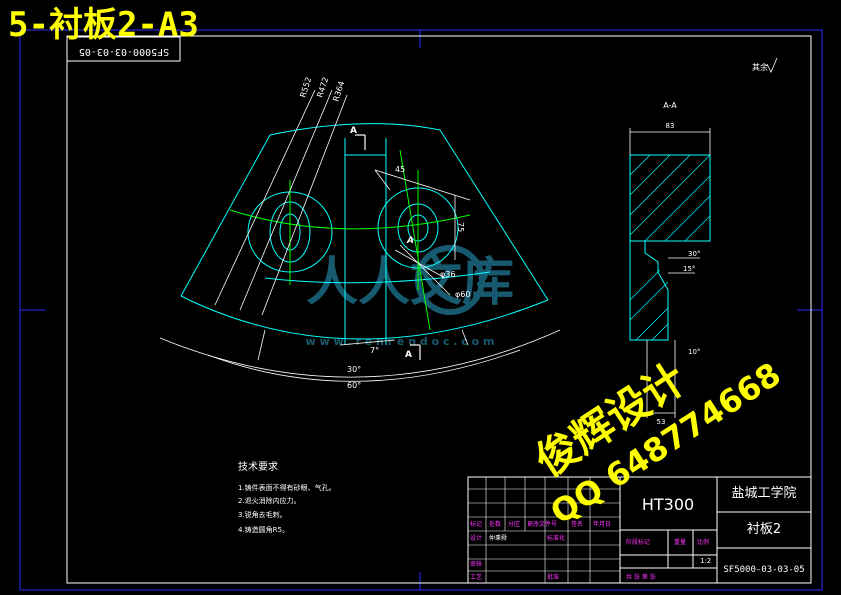 Image resolution: width=841 pixels, height=595 pixels. What do you see at coordinates (338, 91) in the screenshot?
I see `dim-r-inner: R364` at bounding box center [338, 91].